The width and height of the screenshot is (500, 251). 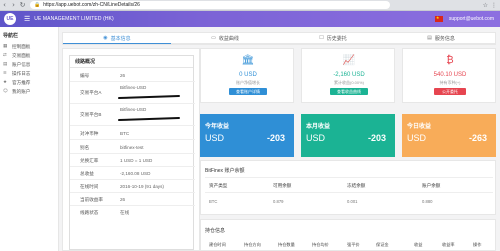 I want to click on column-header: 收益, so click(x=418, y=244).